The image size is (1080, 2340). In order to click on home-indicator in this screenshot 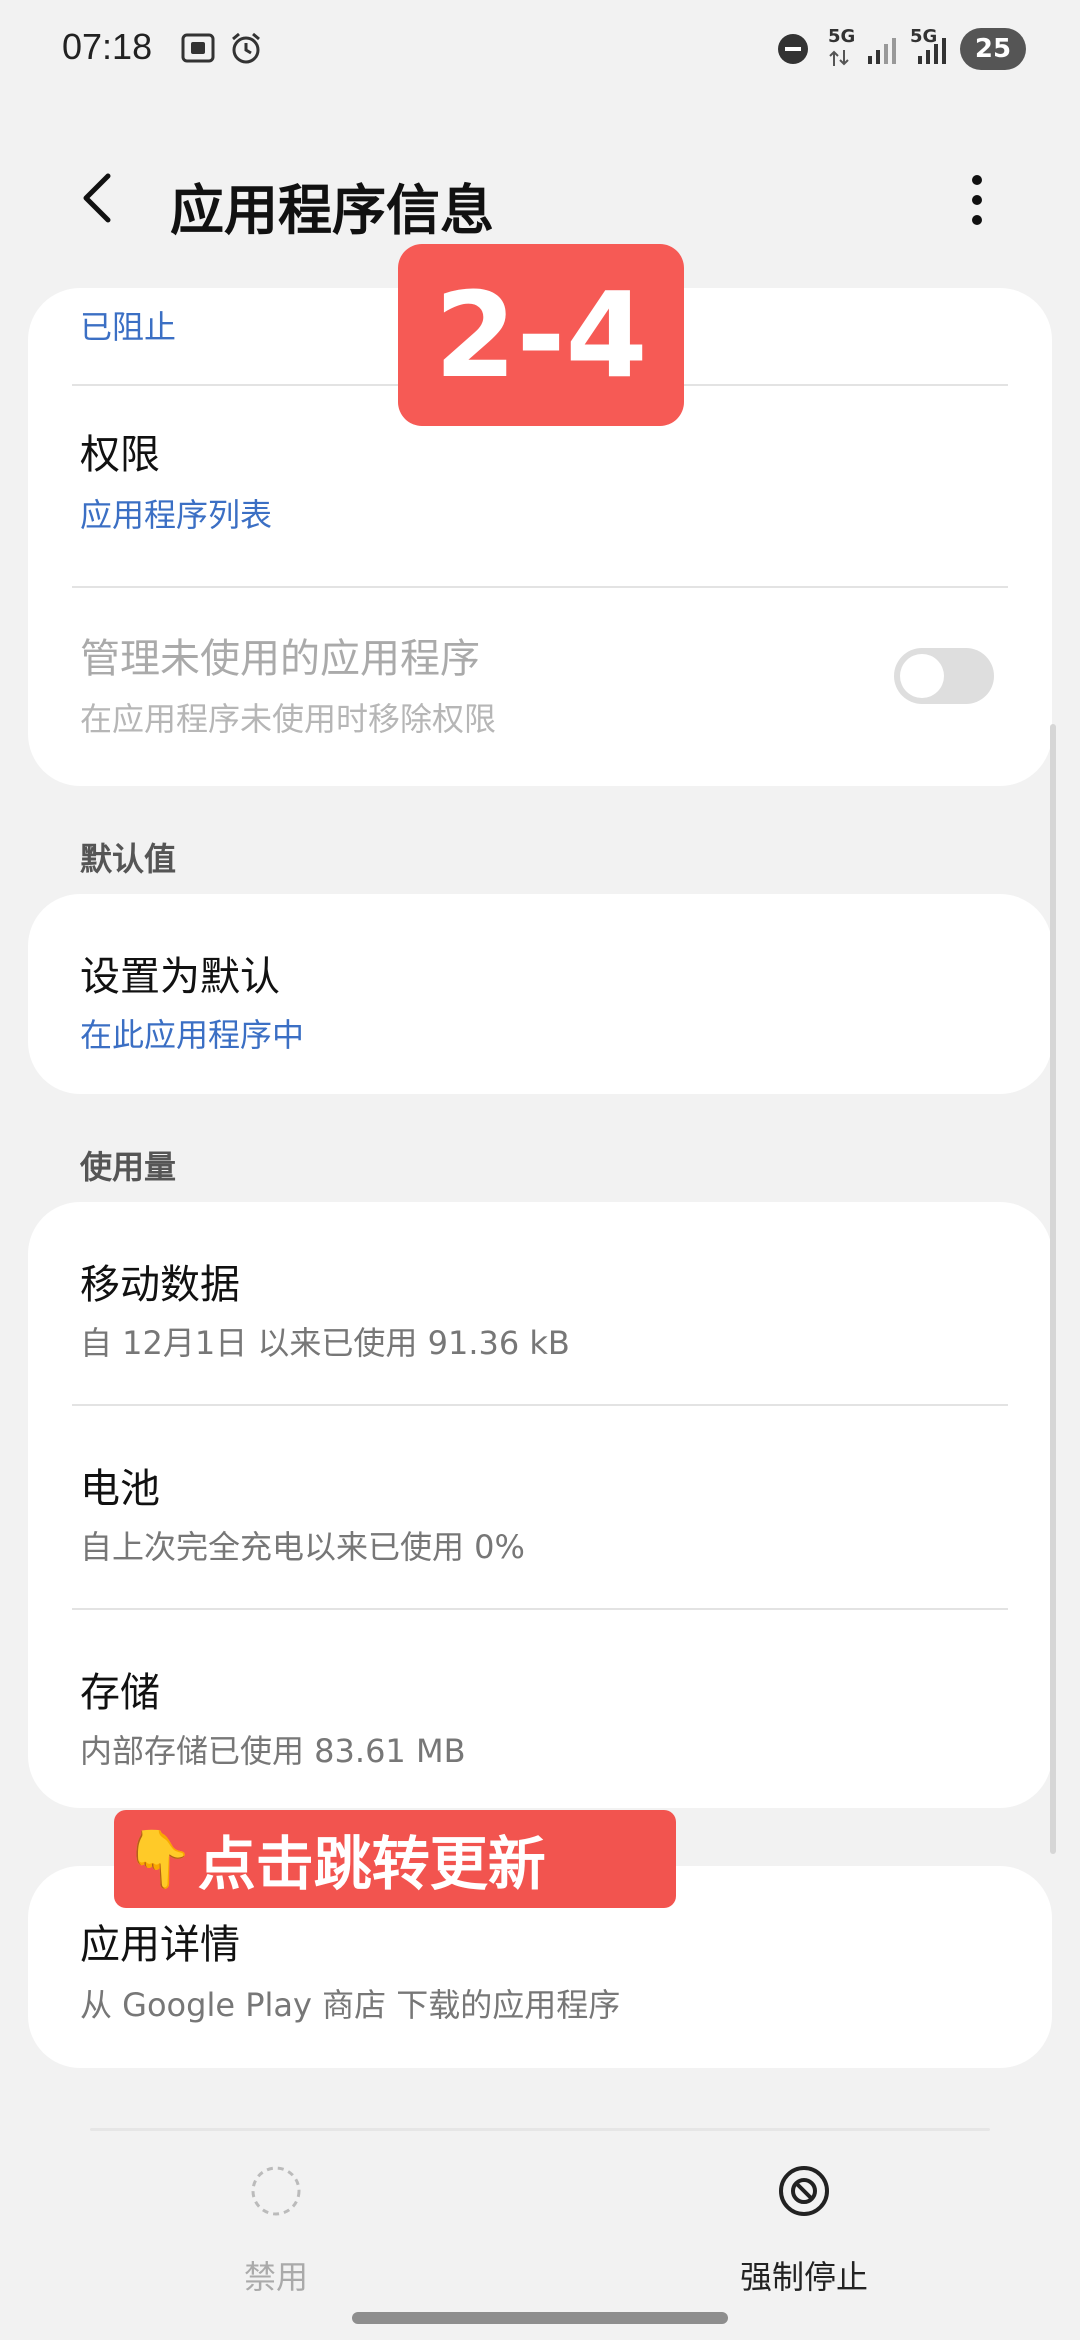, I will do `click(540, 2318)`.